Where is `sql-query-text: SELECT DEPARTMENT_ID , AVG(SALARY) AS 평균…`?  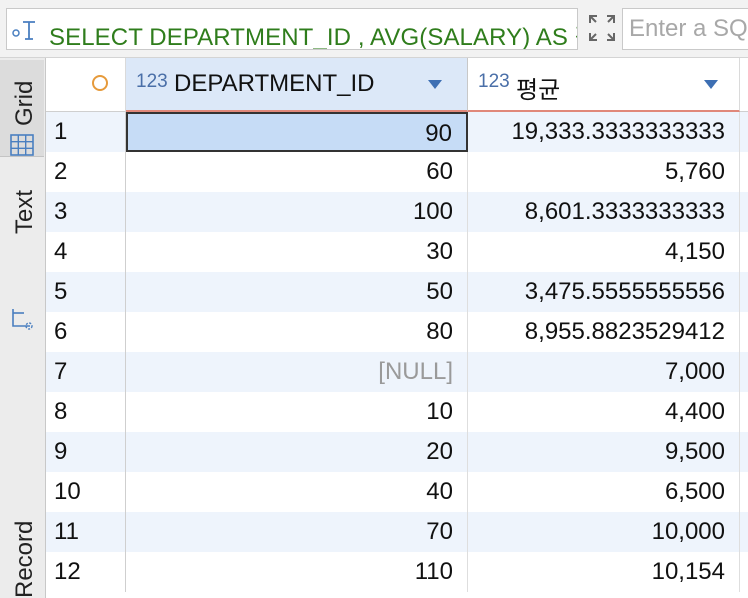
sql-query-text: SELECT DEPARTMENT_ID , AVG(SALARY) AS 평균… is located at coordinates (313, 37).